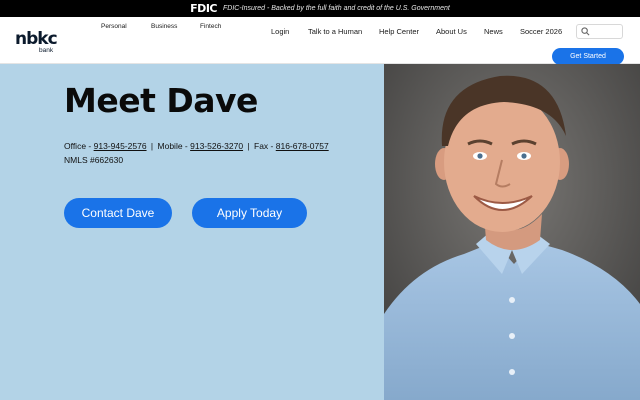  I want to click on contact-dave-button: Contact Dave, so click(118, 213).